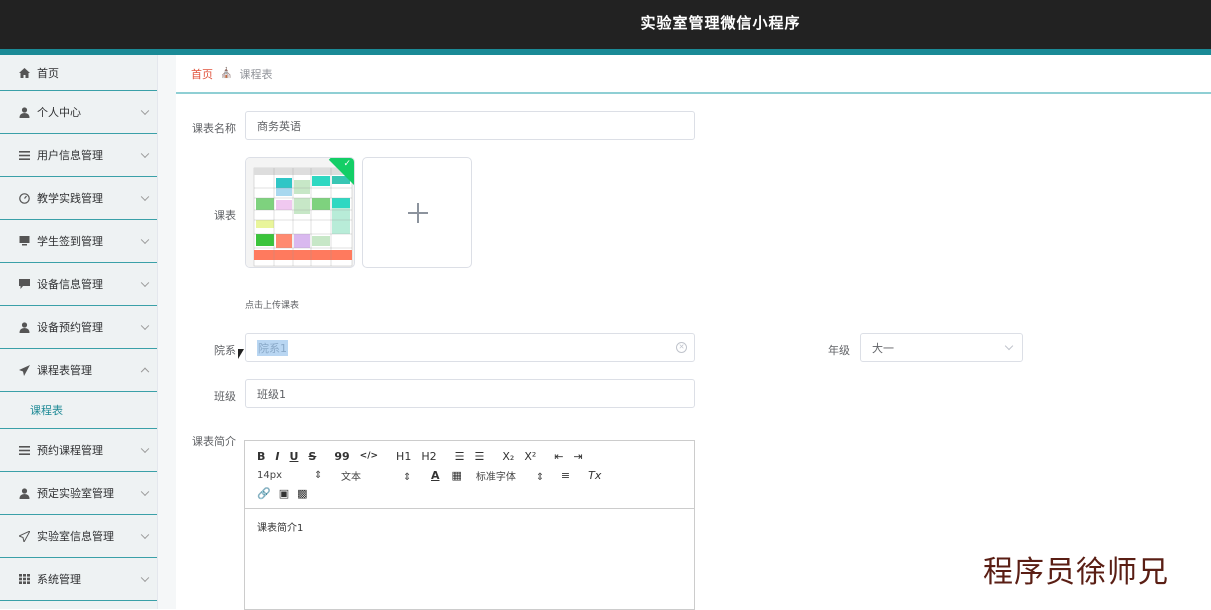 The width and height of the screenshot is (1211, 610). What do you see at coordinates (24, 241) in the screenshot?
I see `monitor-icon` at bounding box center [24, 241].